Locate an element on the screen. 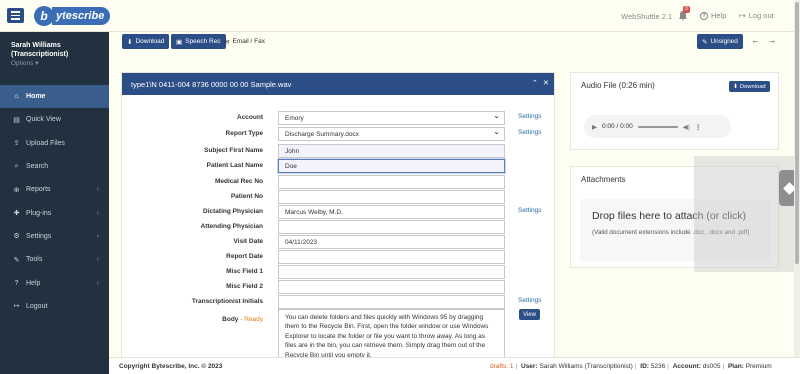  reports-icon: ⊕ is located at coordinates (16, 190).